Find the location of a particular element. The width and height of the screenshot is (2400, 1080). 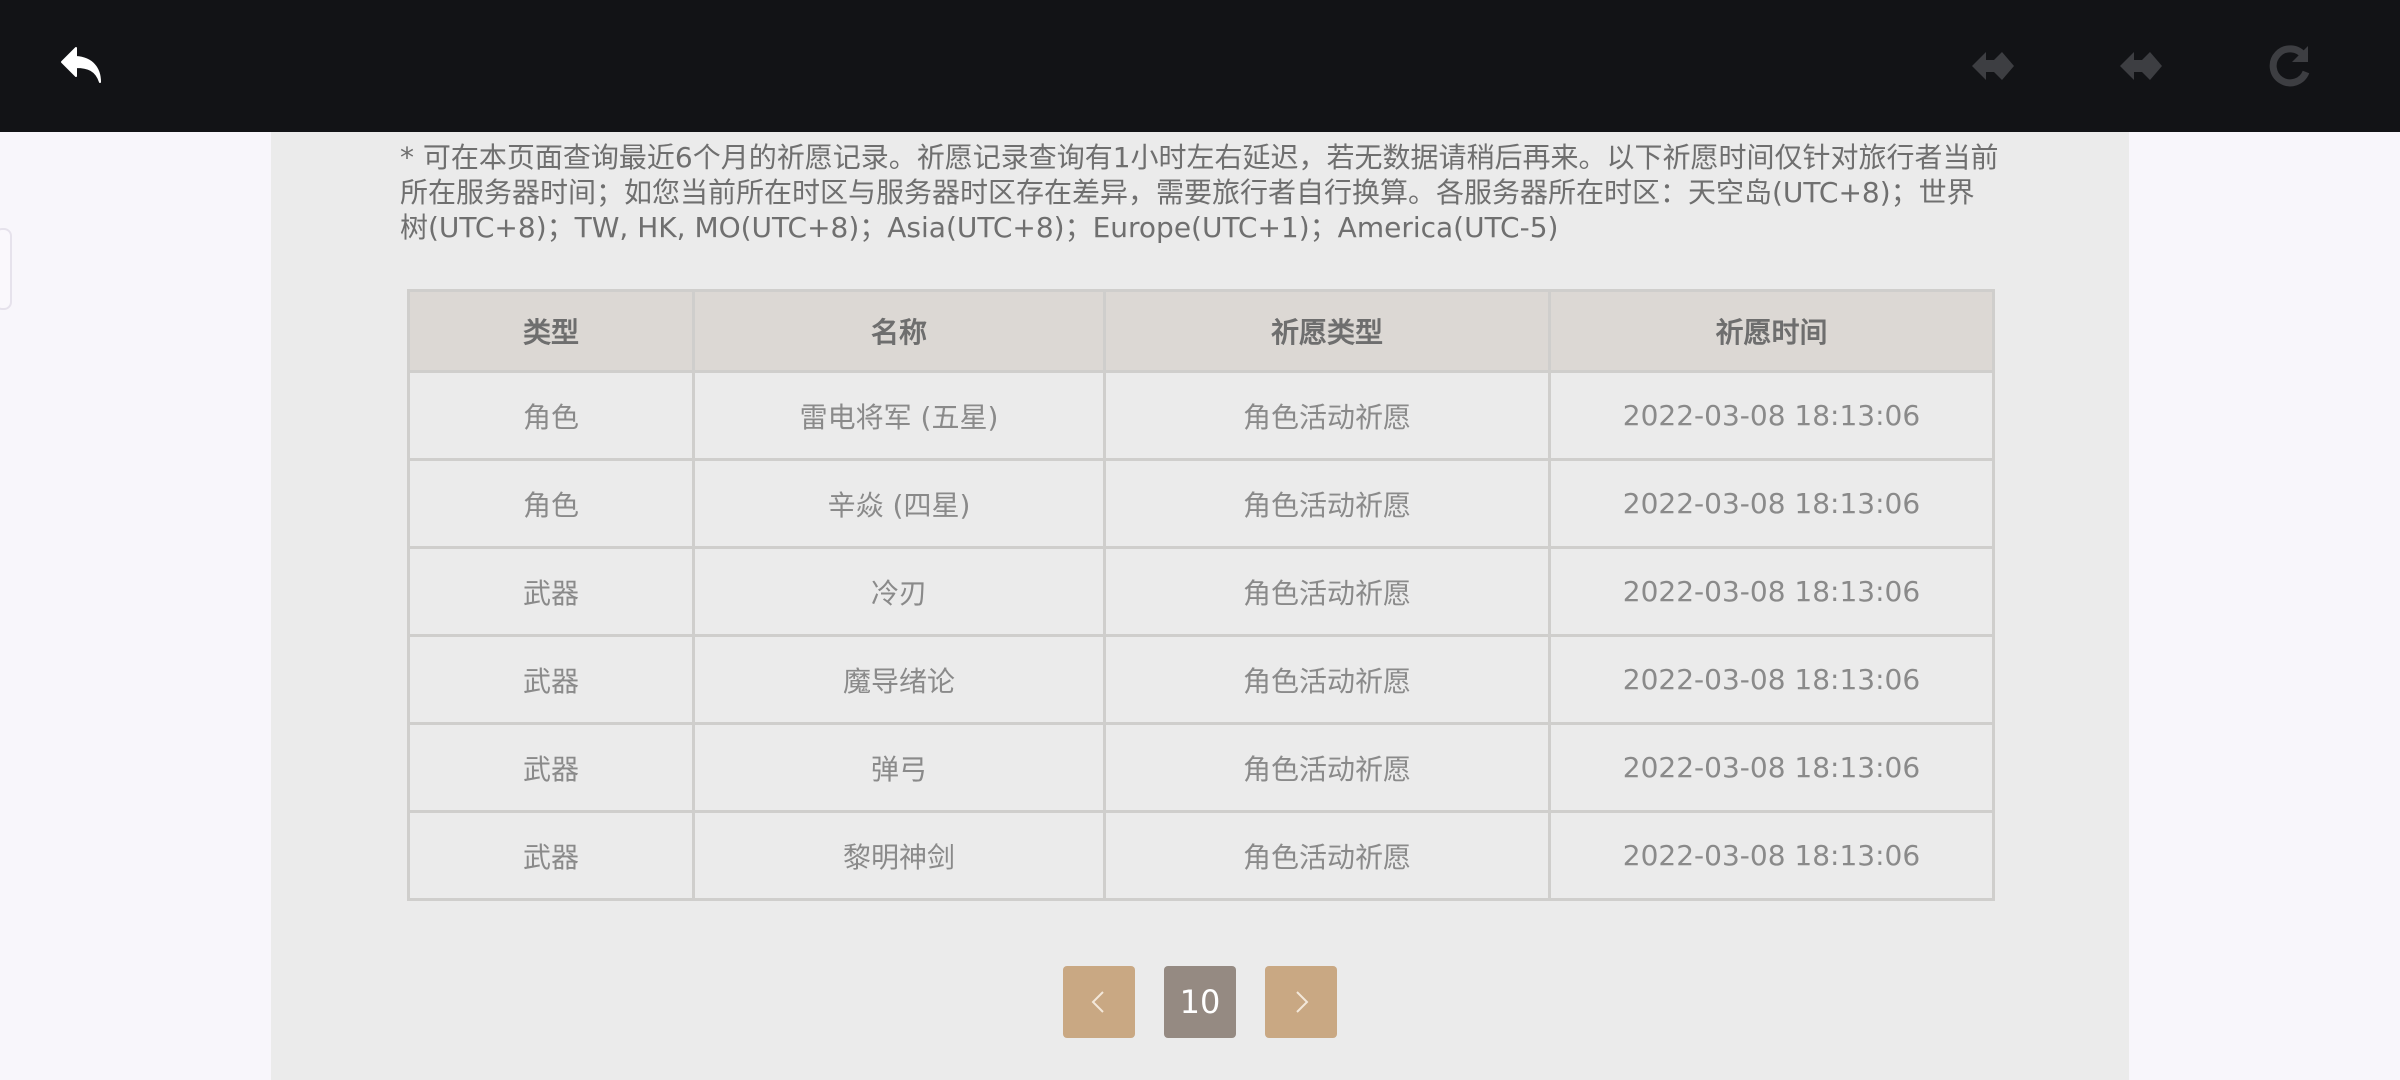

reload-icon is located at coordinates (2289, 66).